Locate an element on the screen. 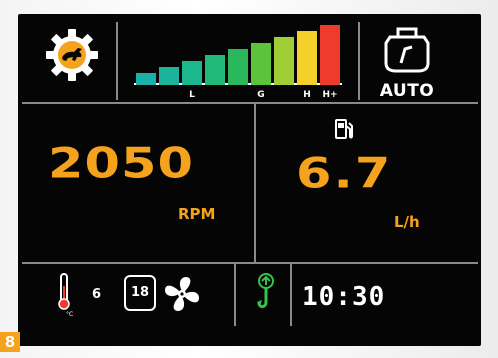 The width and height of the screenshot is (498, 358). temperature-value: 6 is located at coordinates (97, 294).